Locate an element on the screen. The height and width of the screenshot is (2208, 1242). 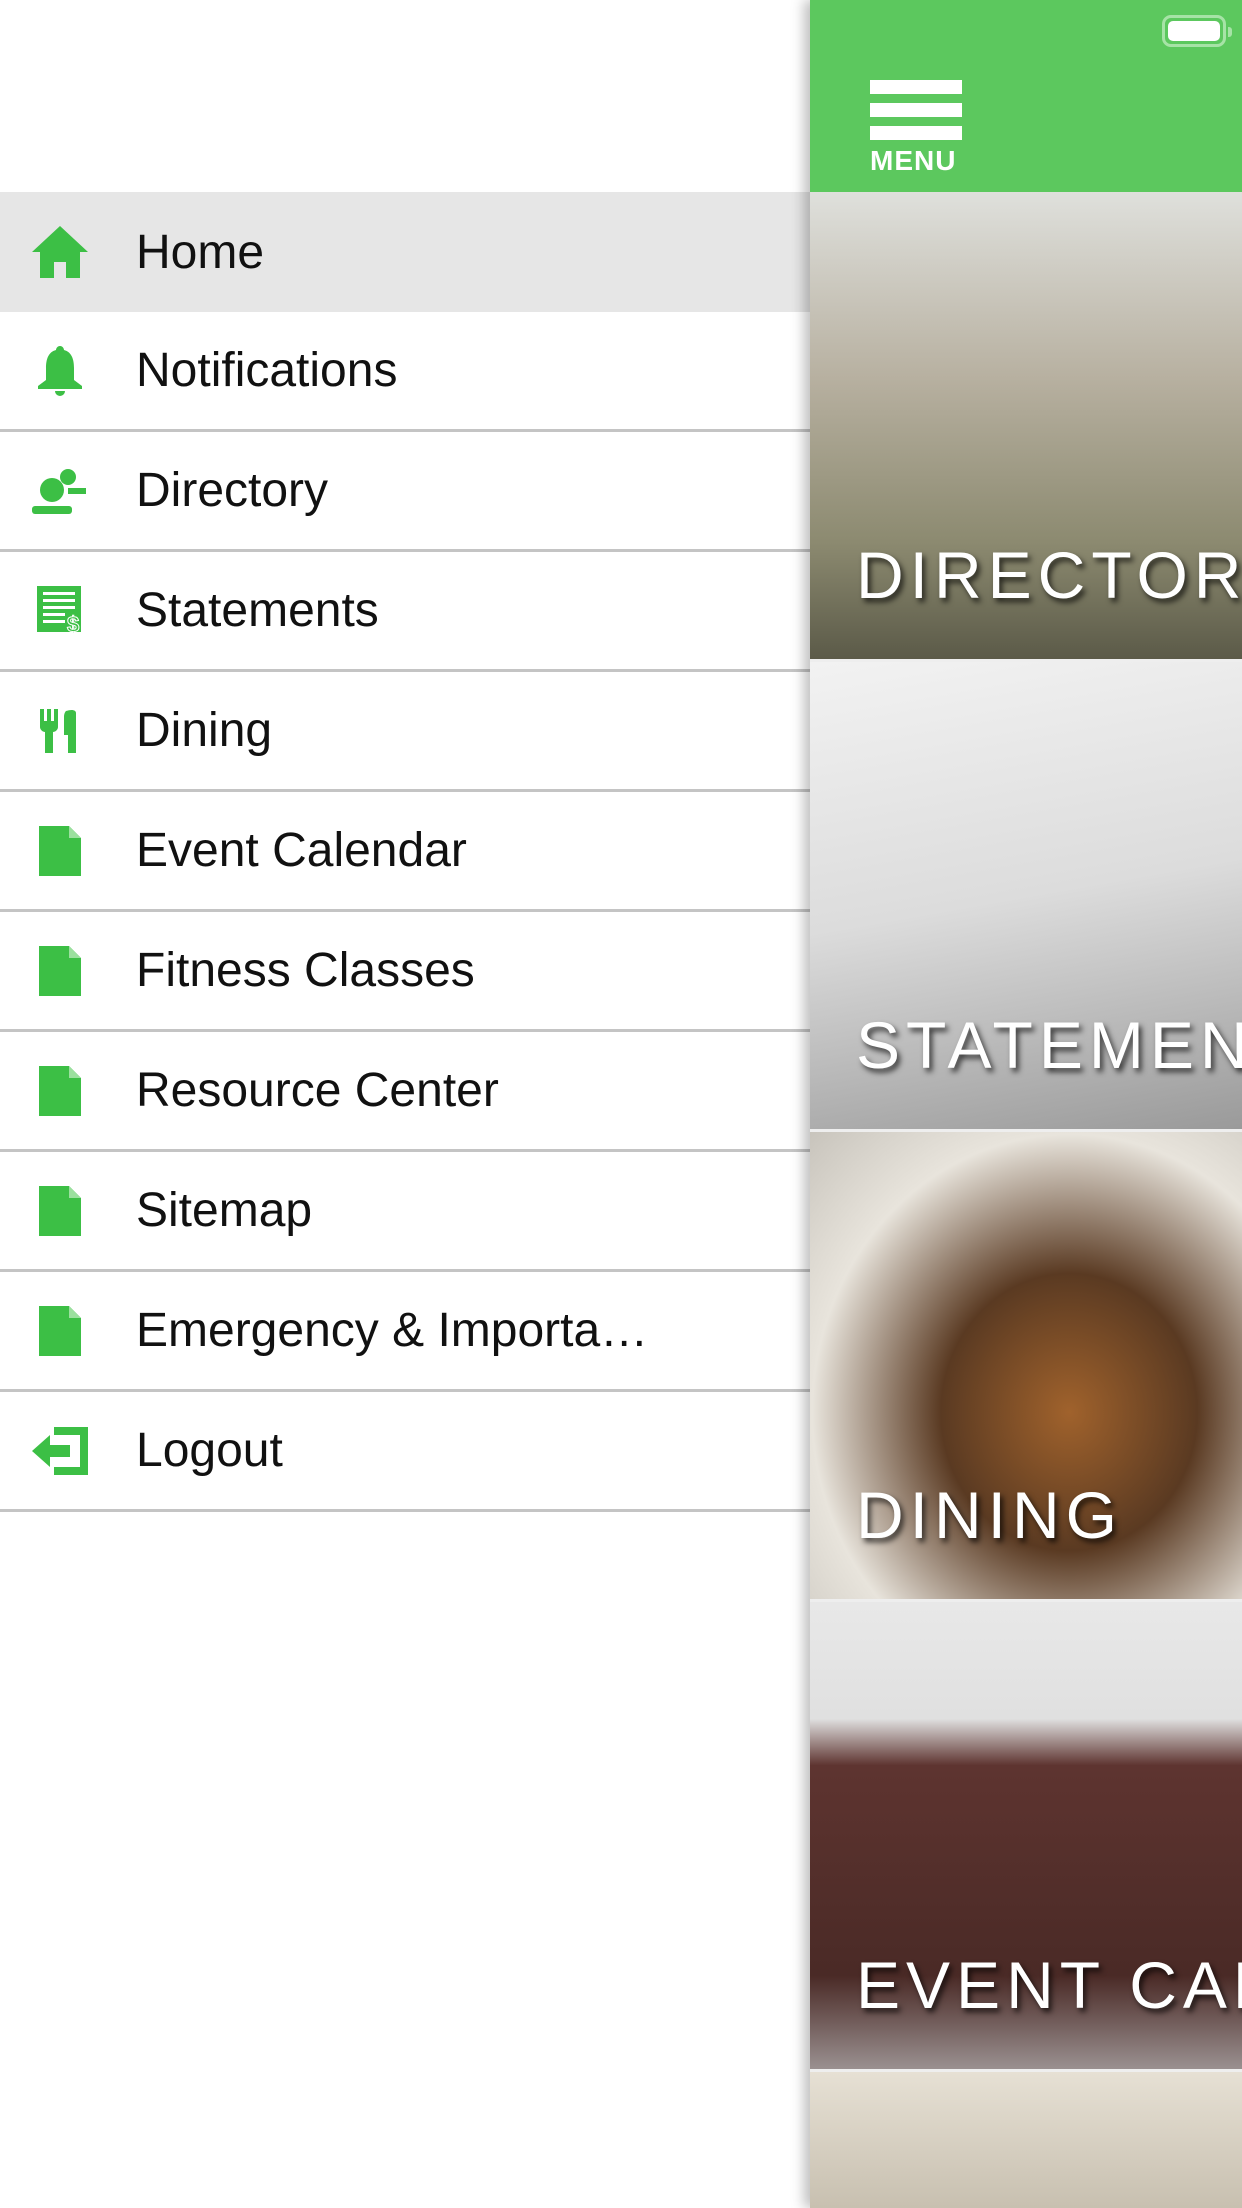
menu-item-sitemap: Sitemap is located at coordinates (405, 1212).